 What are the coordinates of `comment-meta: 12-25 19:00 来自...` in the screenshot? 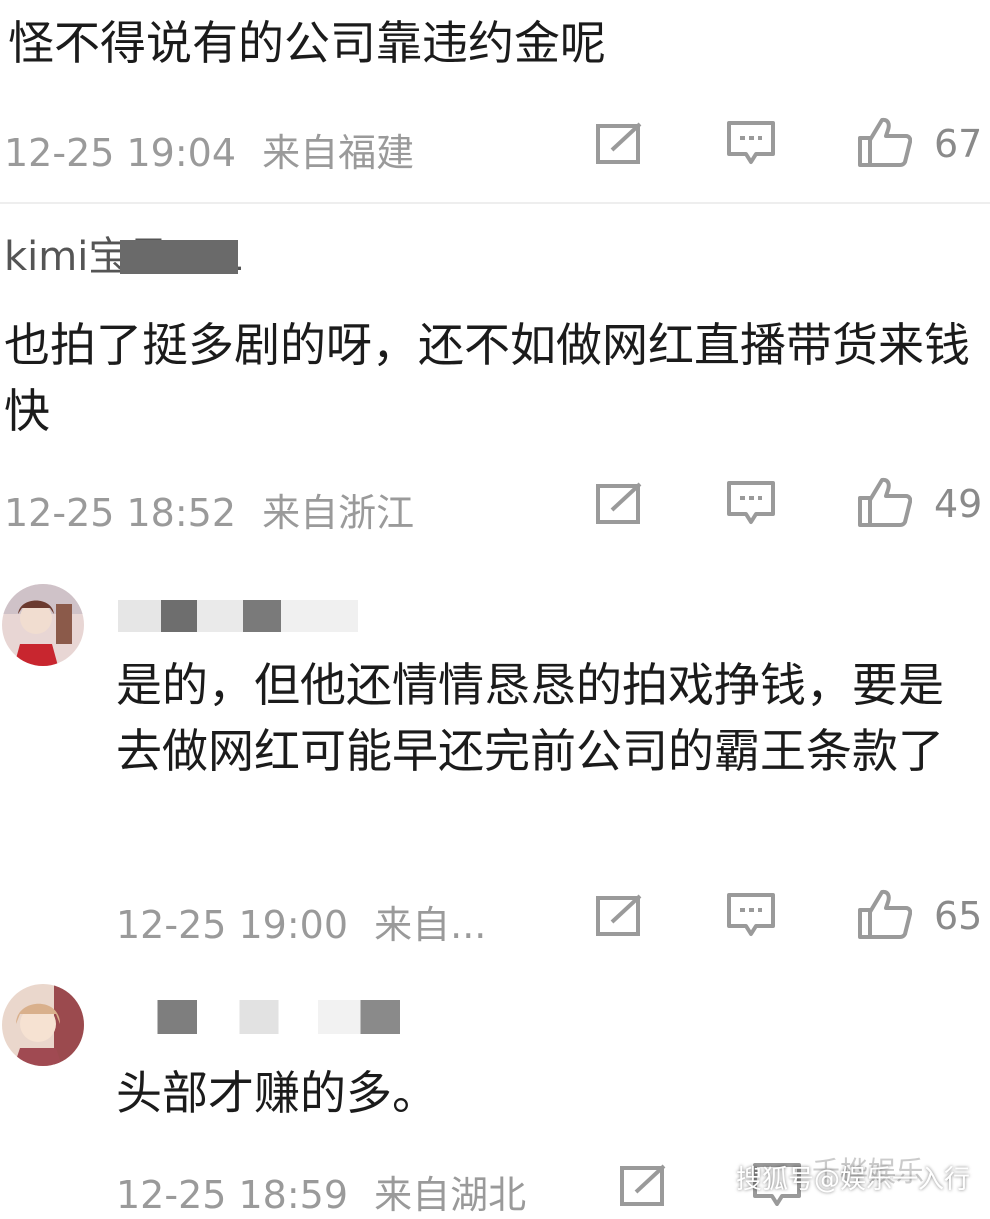 It's located at (301, 921).